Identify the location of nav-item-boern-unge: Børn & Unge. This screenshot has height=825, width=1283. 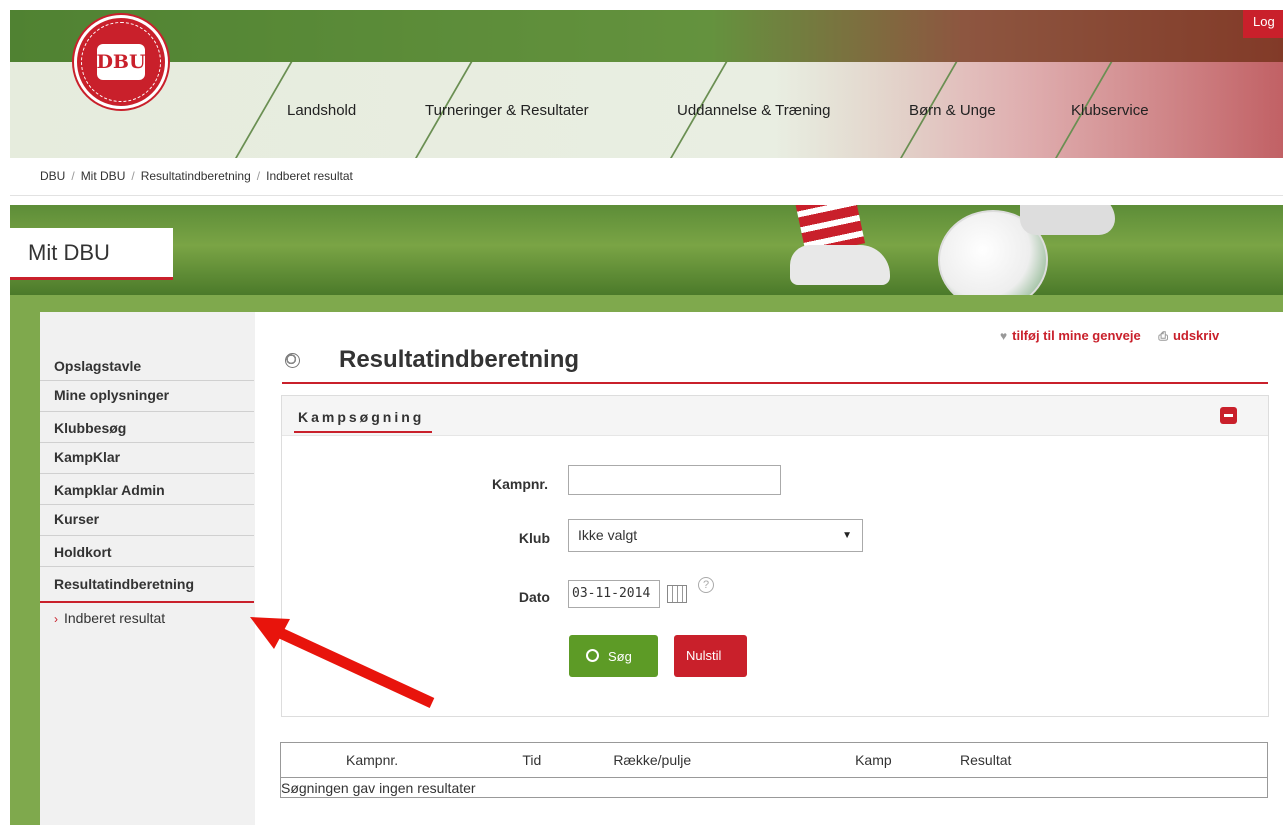
(952, 110).